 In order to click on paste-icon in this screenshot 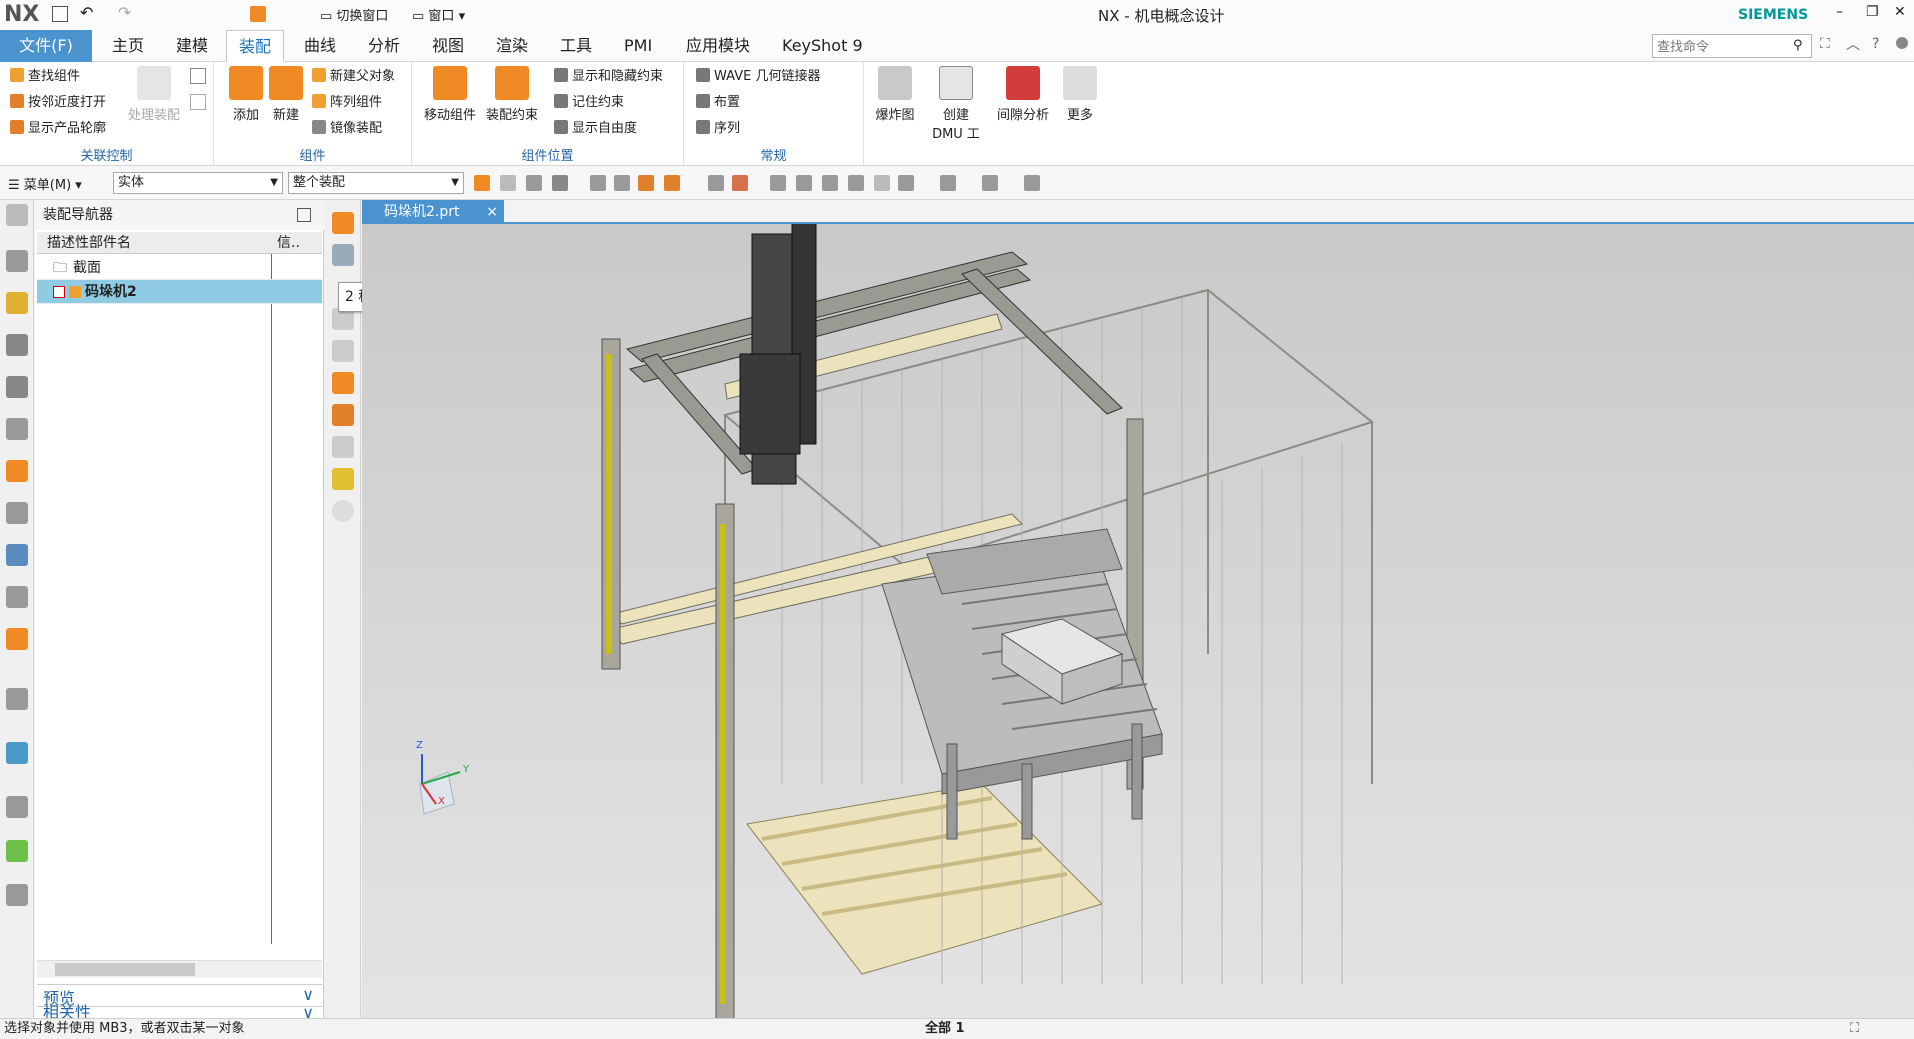, I will do `click(198, 102)`.